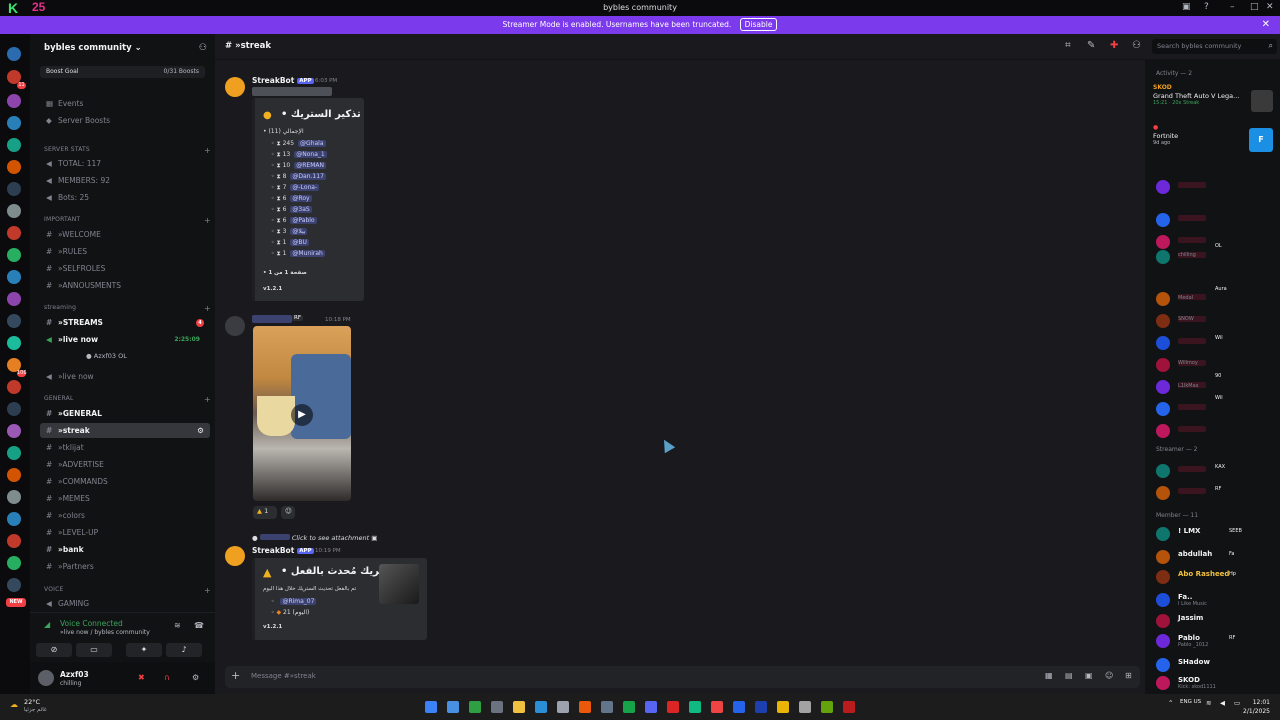 This screenshot has height=720, width=1280. I want to click on chrome-icon, so click(695, 707).